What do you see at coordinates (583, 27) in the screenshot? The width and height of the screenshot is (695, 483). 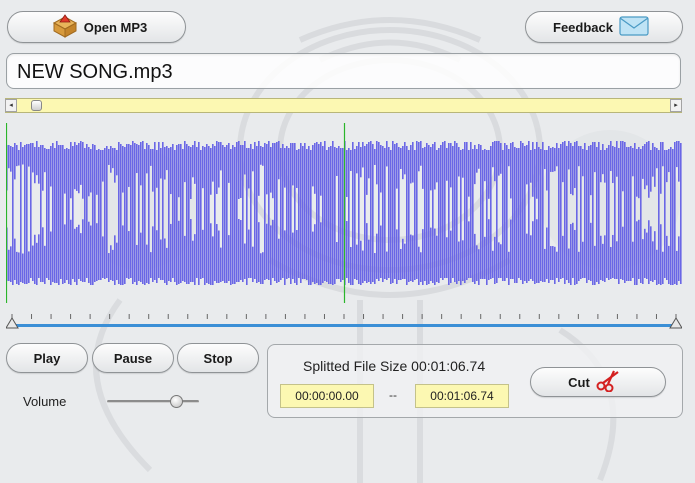 I see `feedback-label: Feedback` at bounding box center [583, 27].